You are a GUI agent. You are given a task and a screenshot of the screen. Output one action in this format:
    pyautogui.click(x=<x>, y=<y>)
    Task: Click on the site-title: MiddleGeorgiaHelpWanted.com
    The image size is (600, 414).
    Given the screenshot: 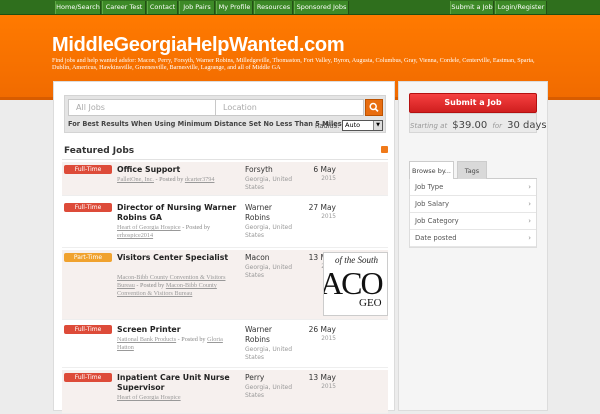 What is the action you would take?
    pyautogui.click(x=198, y=45)
    